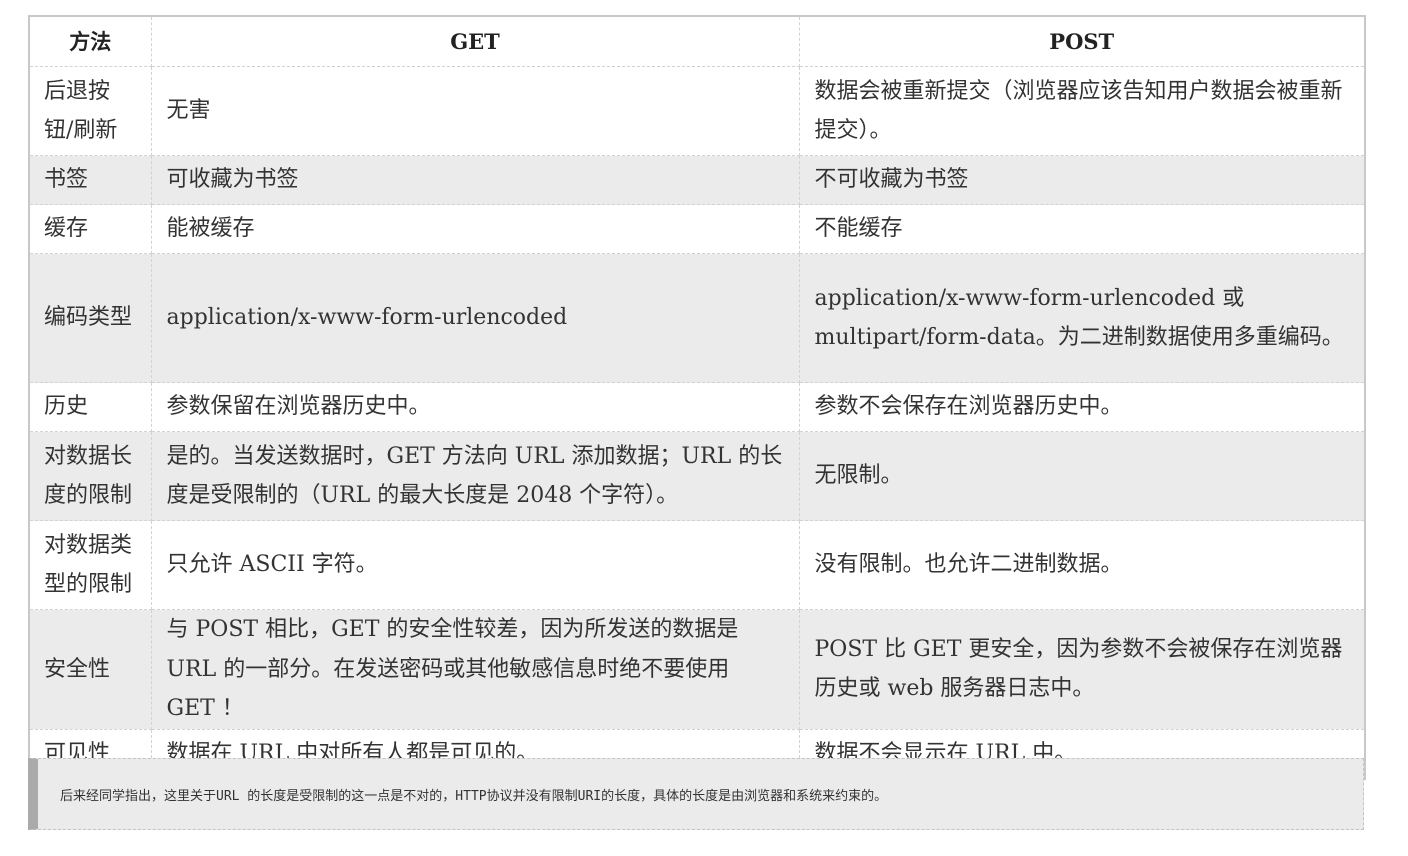 This screenshot has width=1408, height=856. What do you see at coordinates (90, 180) in the screenshot?
I see `row-label: 书签` at bounding box center [90, 180].